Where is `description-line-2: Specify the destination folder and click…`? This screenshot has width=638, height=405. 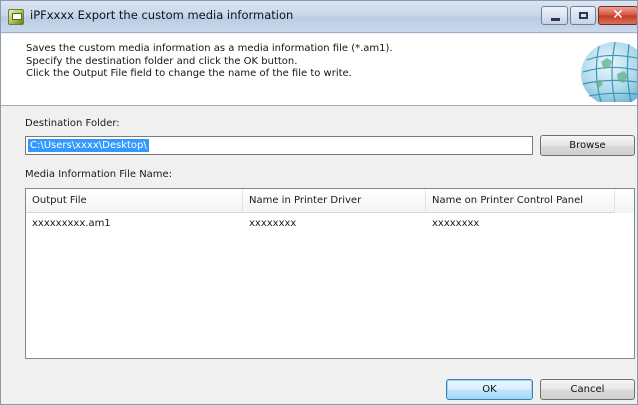
description-line-2: Specify the destination folder and click… is located at coordinates (162, 61).